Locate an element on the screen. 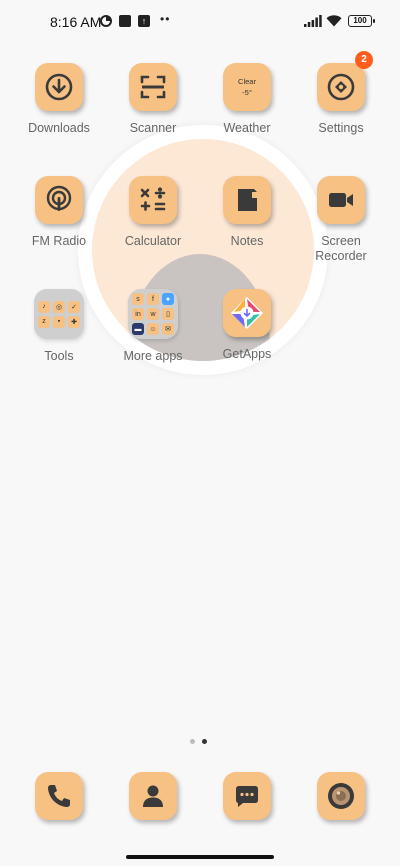 Image resolution: width=400 pixels, height=866 pixels. folder-more-apps: s f ● in w ▯ ▬ ☺ ✉ More apps is located at coordinates (153, 326).